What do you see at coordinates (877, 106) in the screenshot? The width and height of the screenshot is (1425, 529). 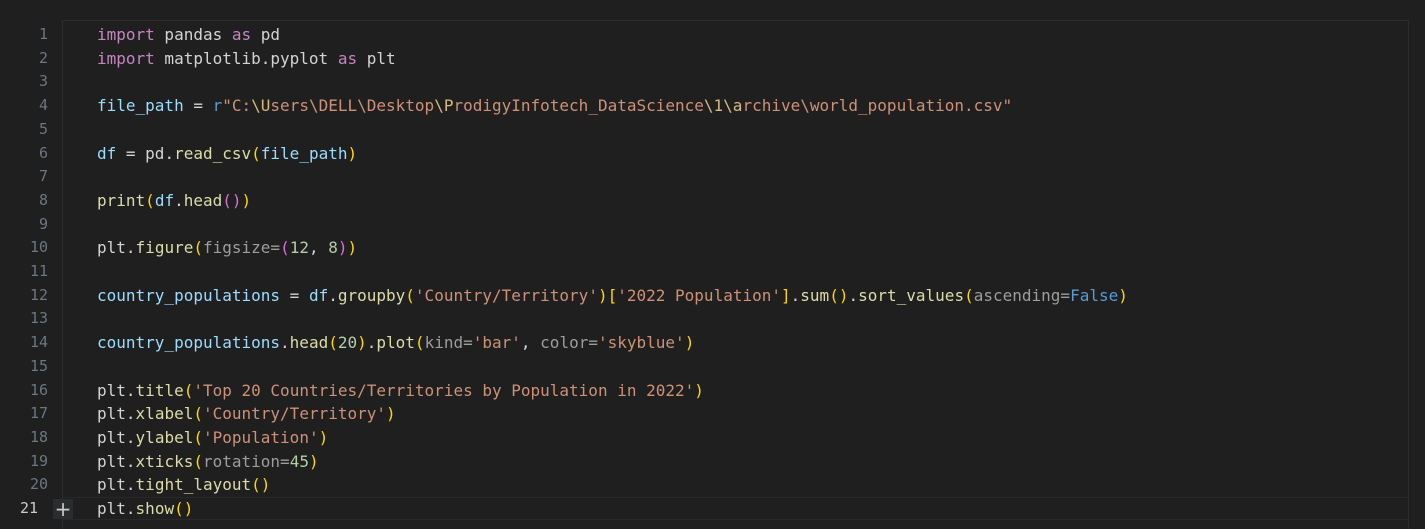 I see `string-literal: rchive\world_population.csv"` at bounding box center [877, 106].